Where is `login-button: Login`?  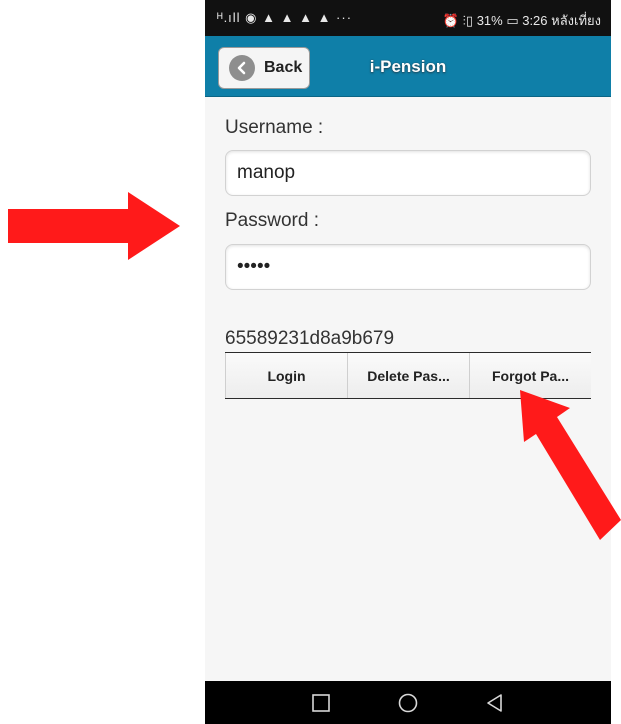 login-button: Login is located at coordinates (286, 375).